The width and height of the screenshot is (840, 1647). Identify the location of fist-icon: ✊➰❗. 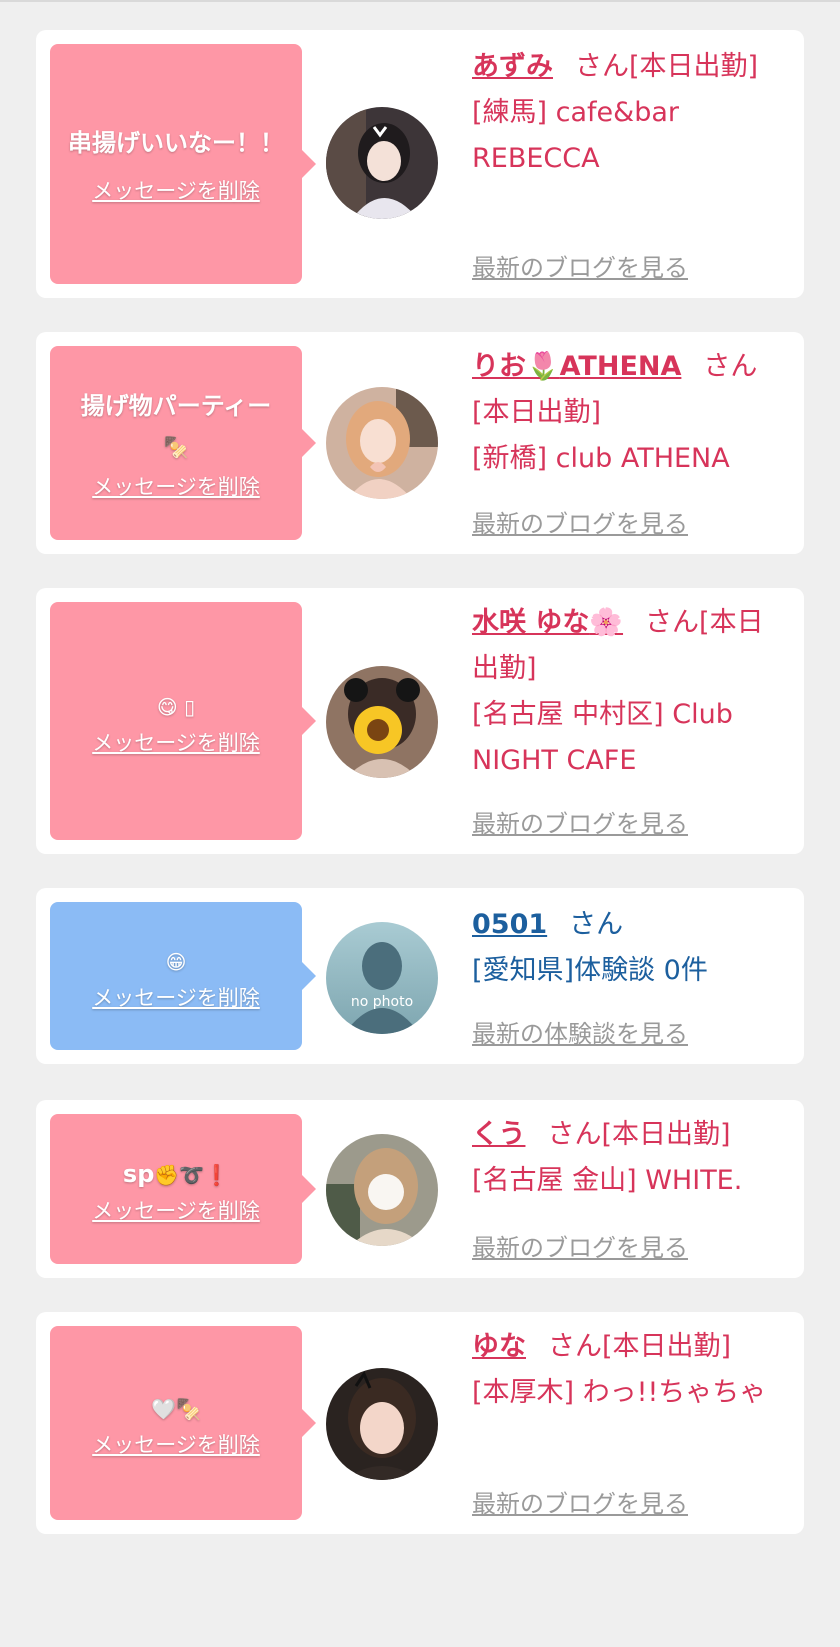
(192, 1174).